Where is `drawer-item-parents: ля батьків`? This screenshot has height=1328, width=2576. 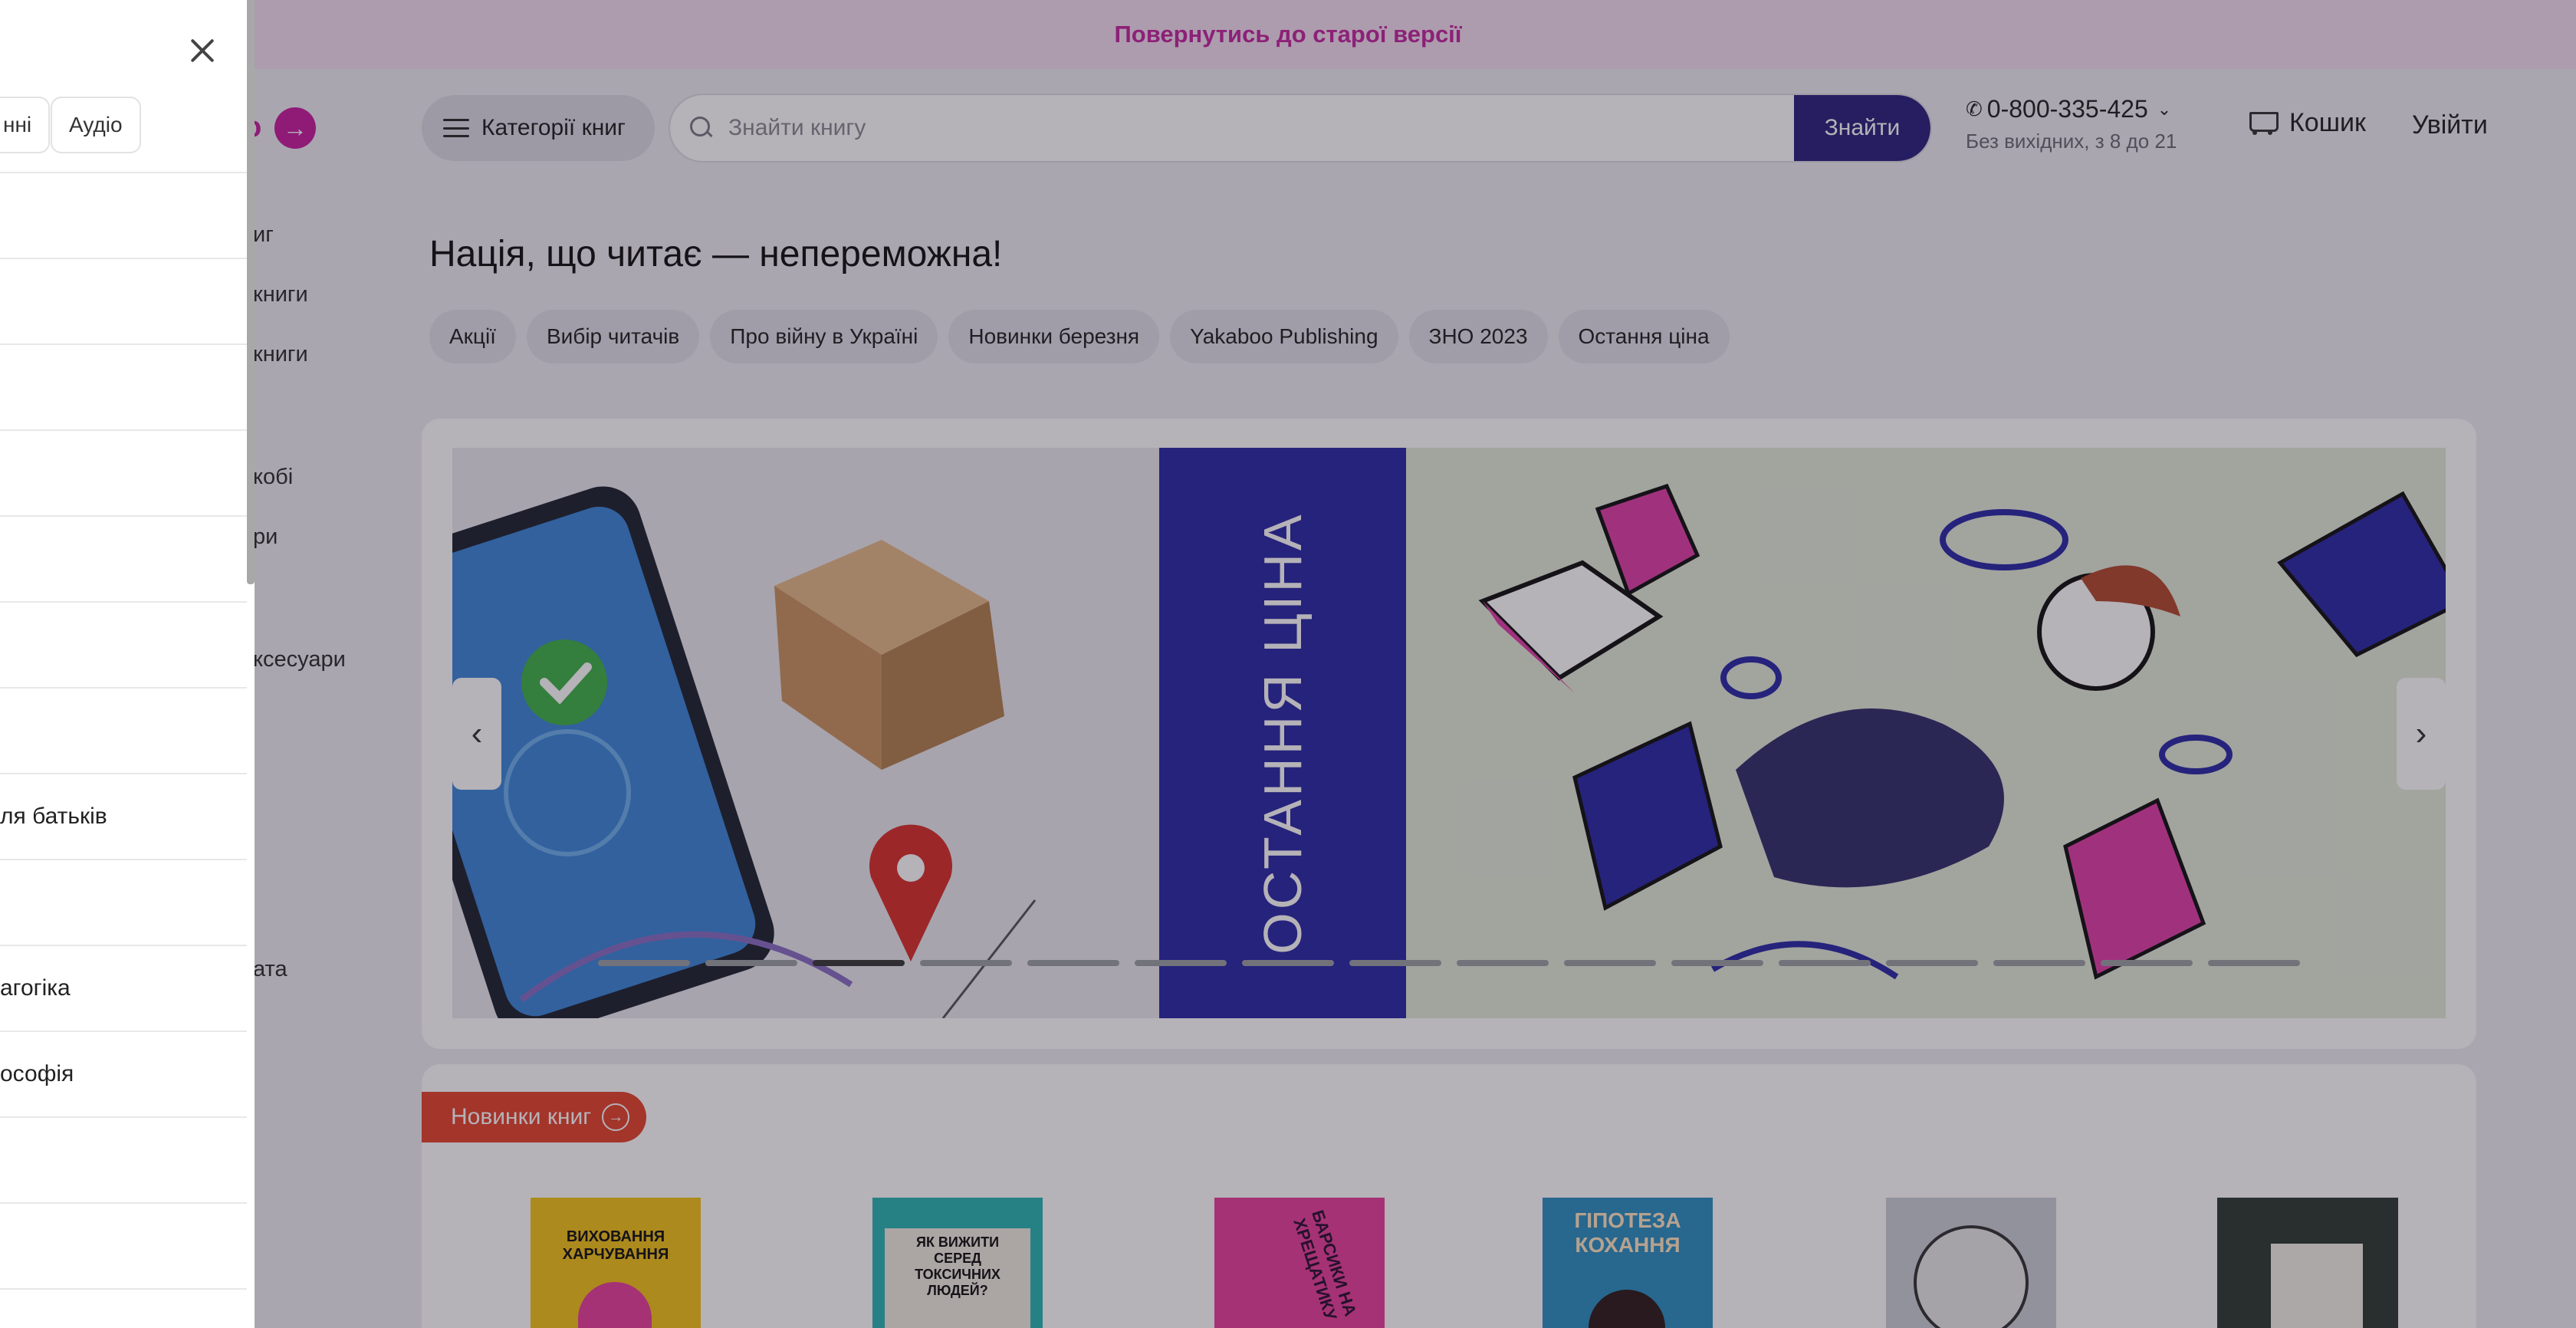
drawer-item-parents: ля батьків is located at coordinates (123, 816).